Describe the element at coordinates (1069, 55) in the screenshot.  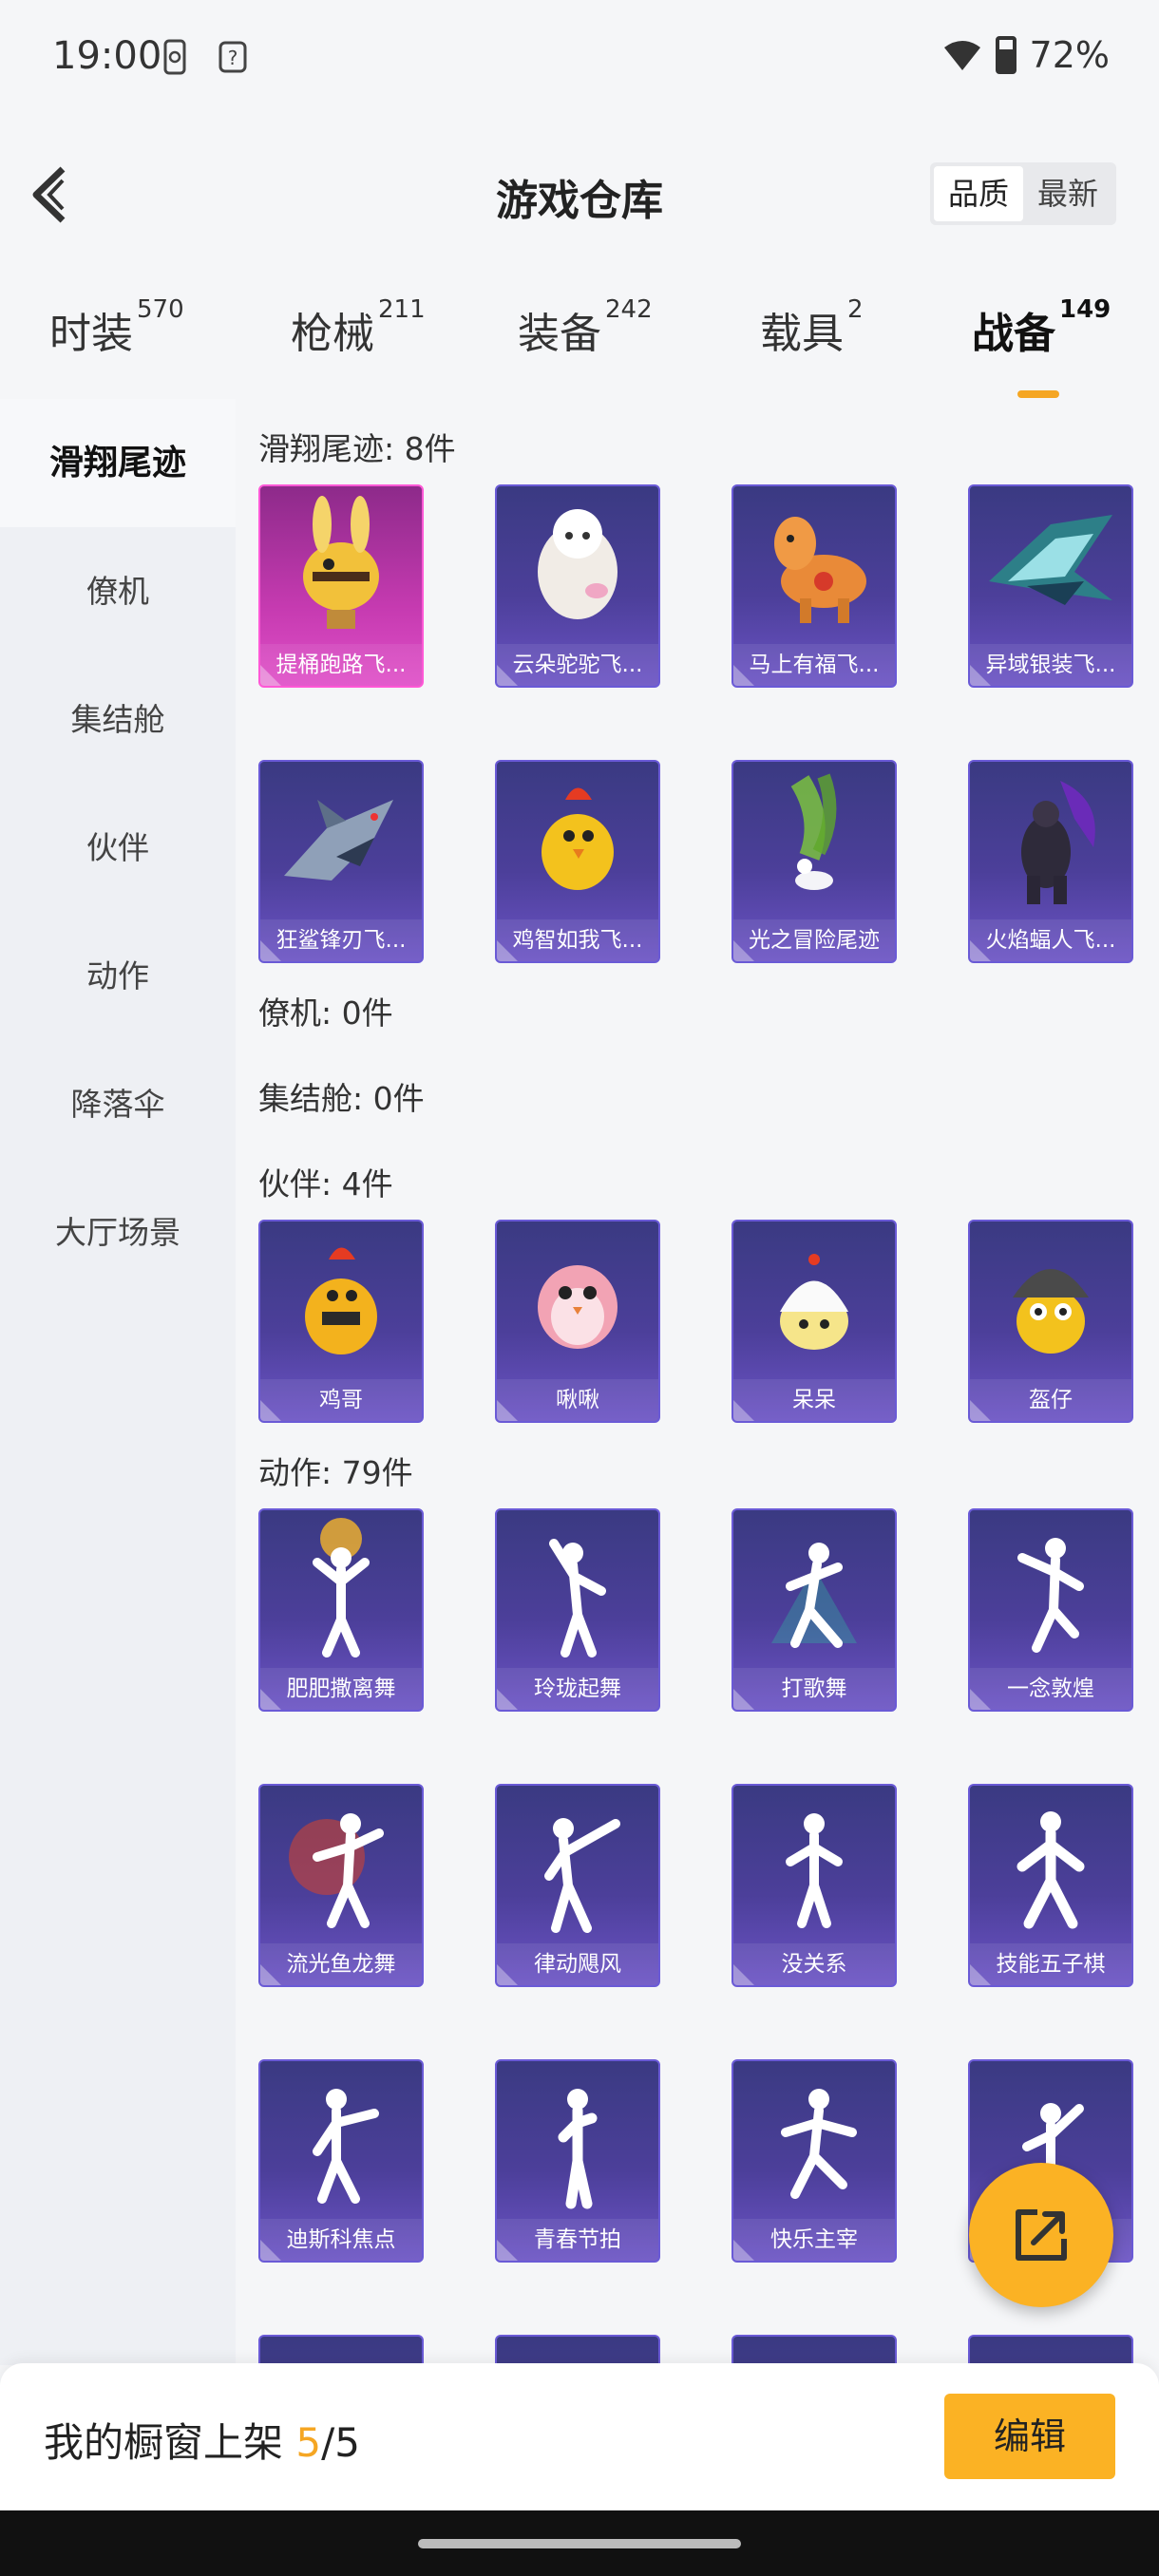
I see `battery-percent: 72%` at that location.